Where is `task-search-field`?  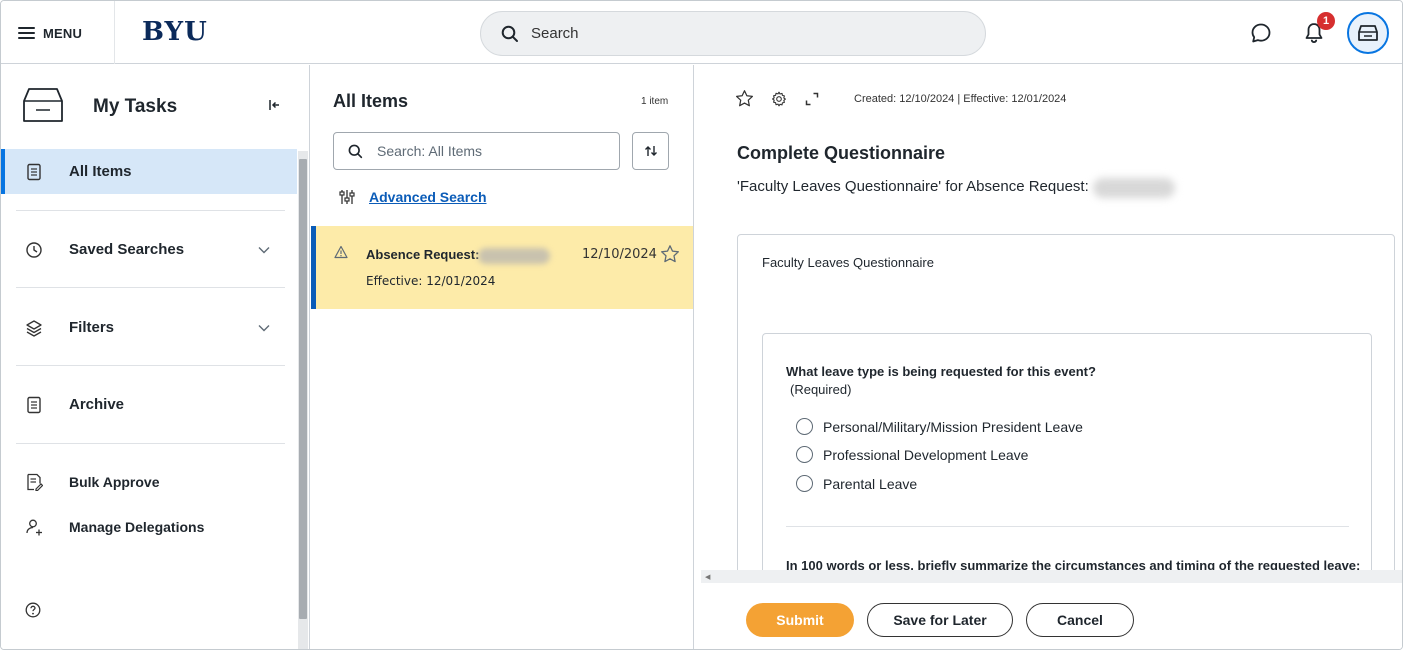
task-search-field is located at coordinates (476, 151).